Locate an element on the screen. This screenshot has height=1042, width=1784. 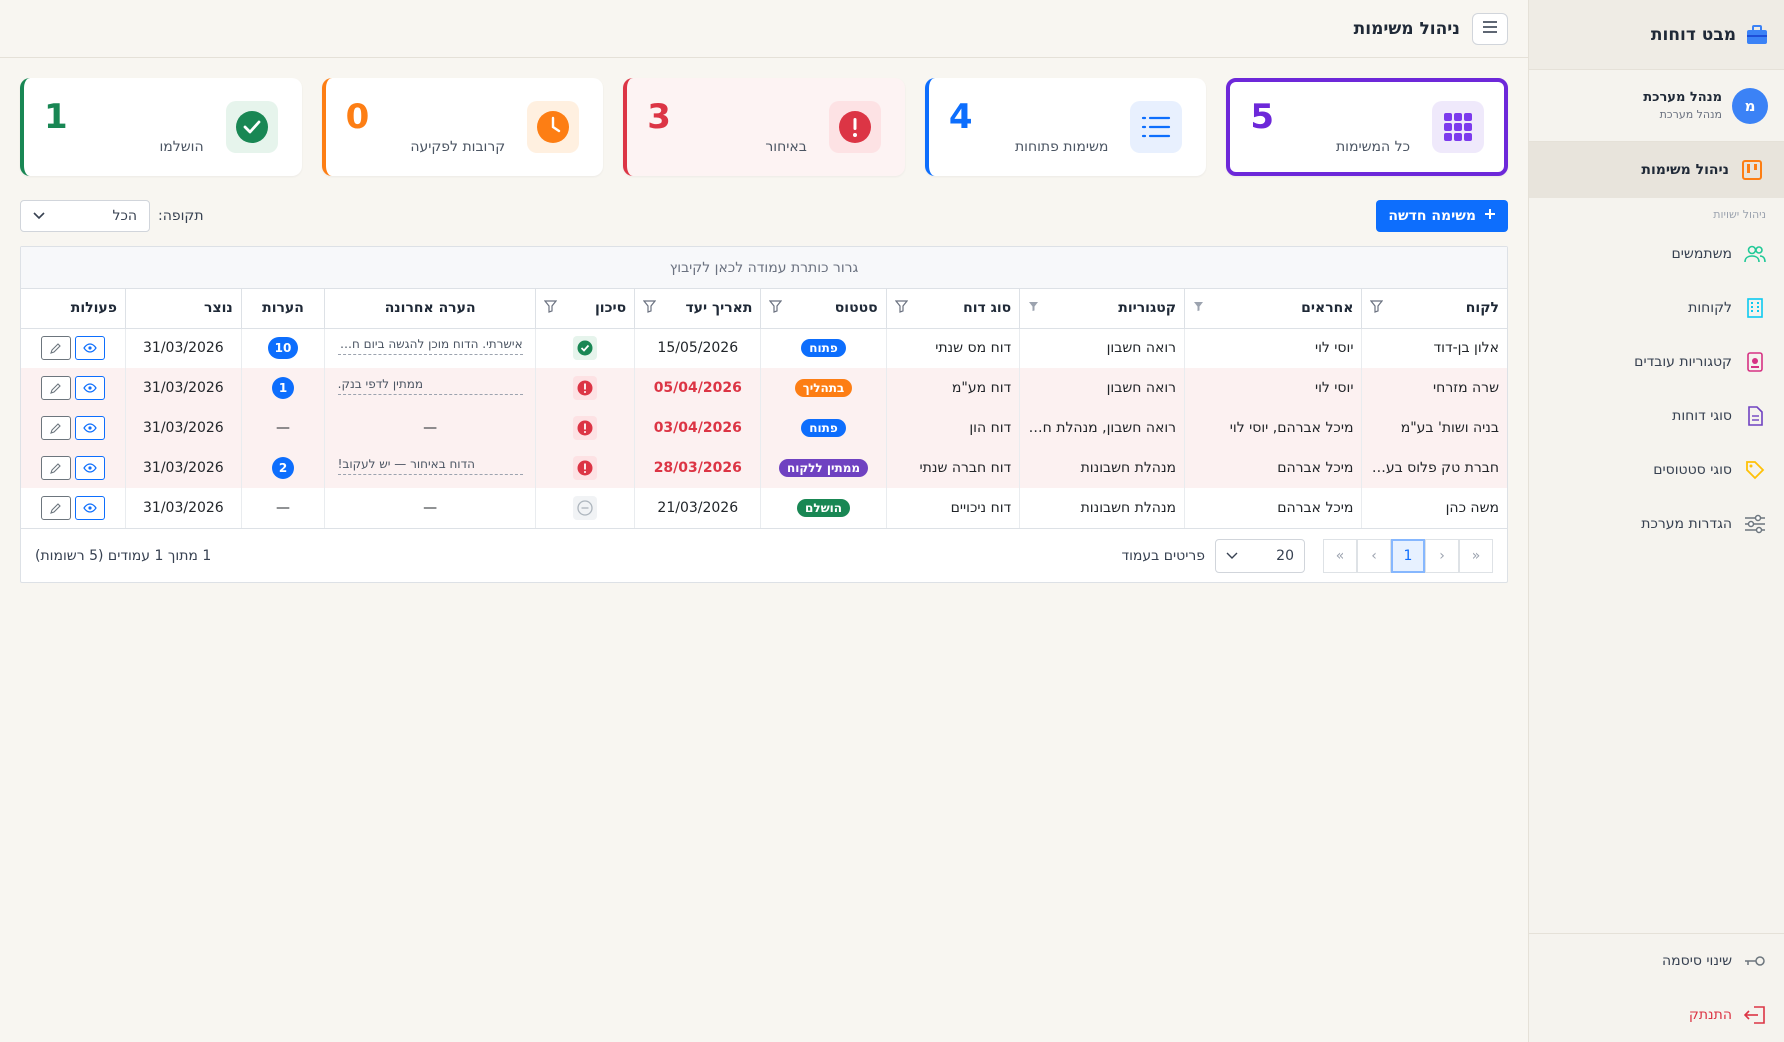
comments-count: 10 is located at coordinates (283, 348).